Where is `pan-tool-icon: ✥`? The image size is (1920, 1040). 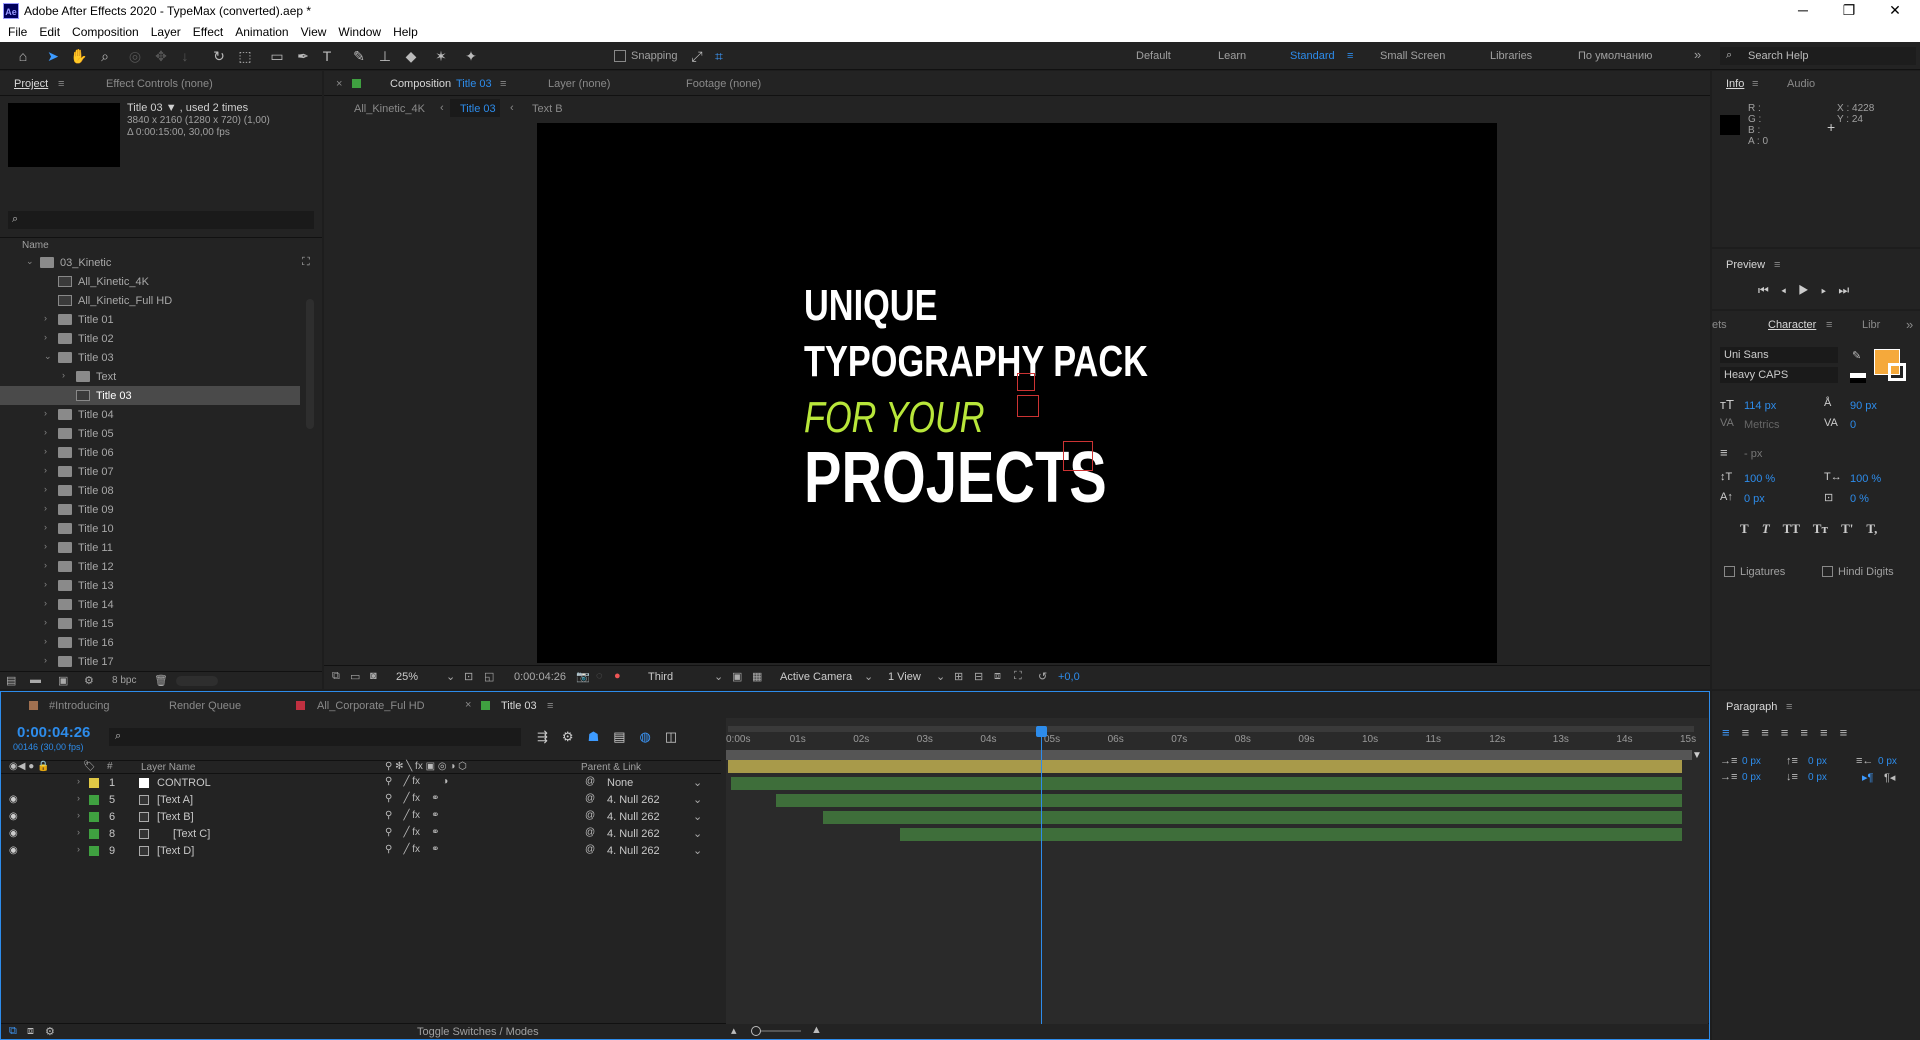
pan-tool-icon: ✥ is located at coordinates (161, 56).